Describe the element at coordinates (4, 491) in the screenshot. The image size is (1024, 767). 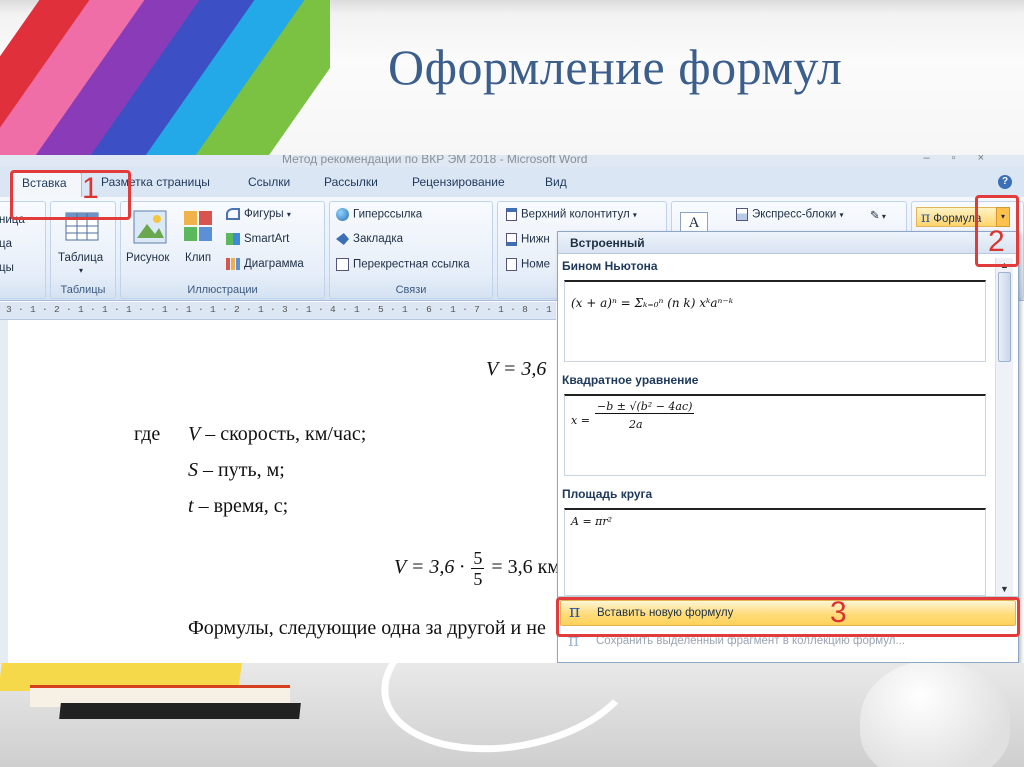
I see `left-margin` at that location.